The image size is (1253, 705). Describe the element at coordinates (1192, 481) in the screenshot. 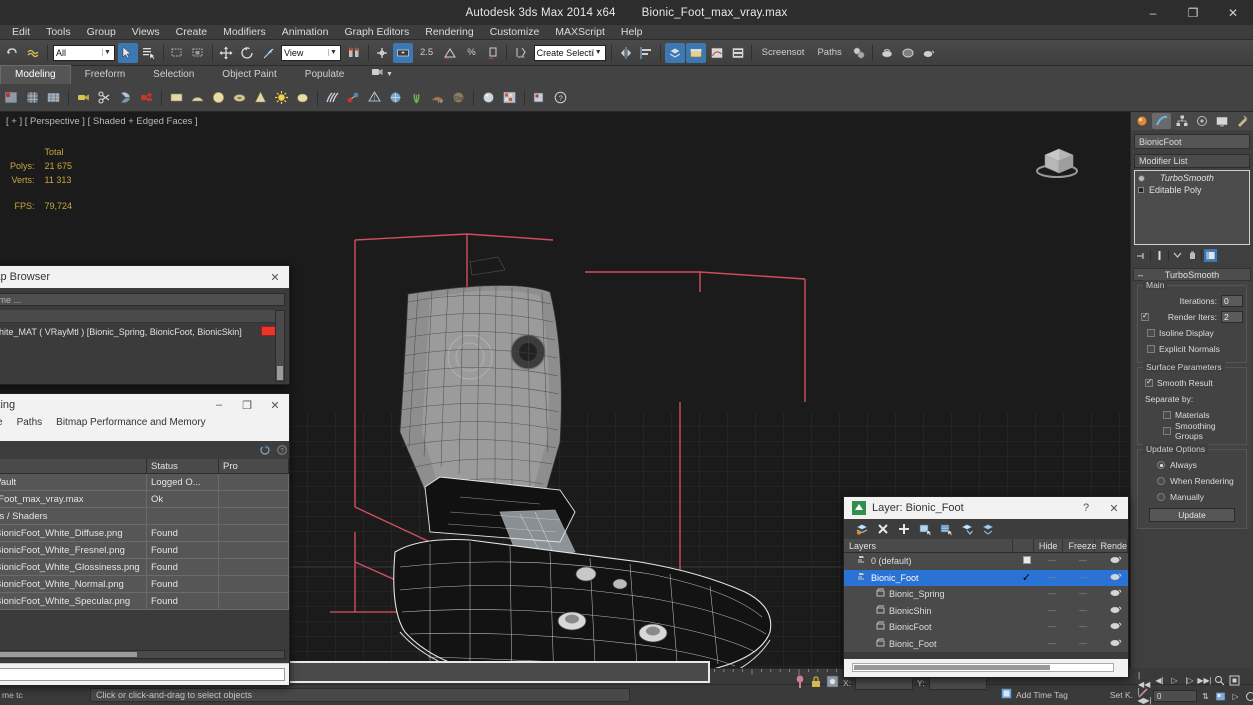

I see `when-rendering-row: When Rendering` at that location.